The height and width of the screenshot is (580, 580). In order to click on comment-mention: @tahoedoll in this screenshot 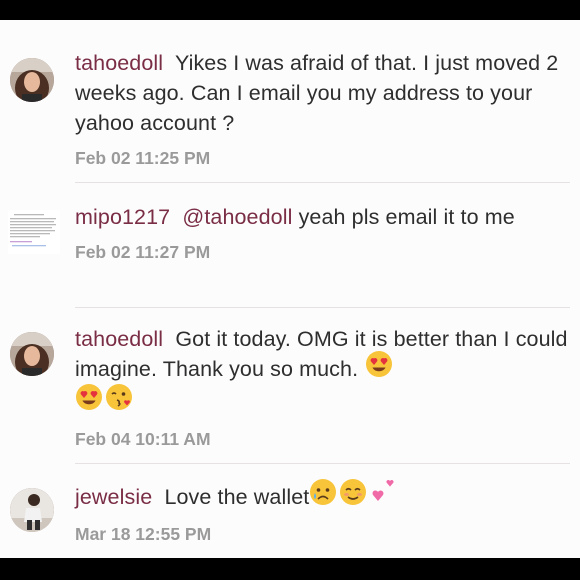, I will do `click(237, 217)`.